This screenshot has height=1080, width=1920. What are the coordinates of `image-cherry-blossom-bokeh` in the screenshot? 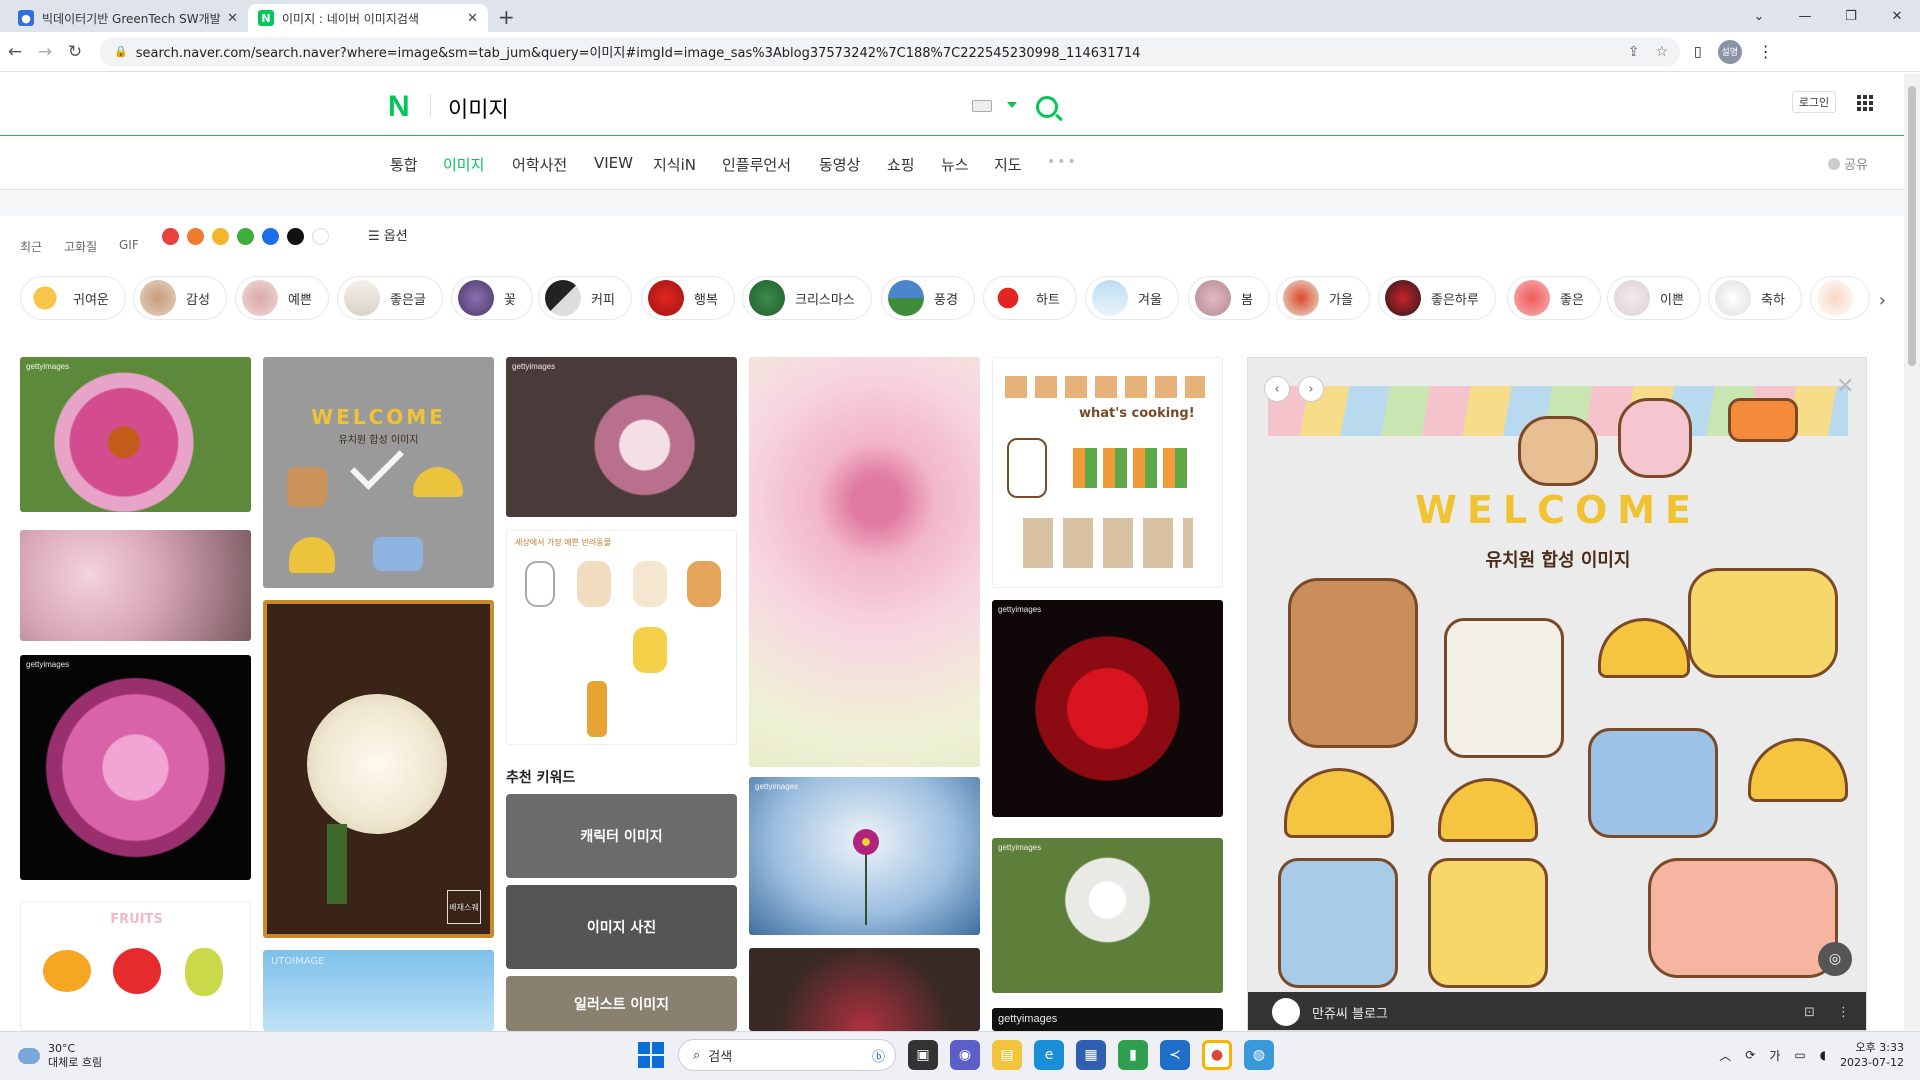 It's located at (864, 562).